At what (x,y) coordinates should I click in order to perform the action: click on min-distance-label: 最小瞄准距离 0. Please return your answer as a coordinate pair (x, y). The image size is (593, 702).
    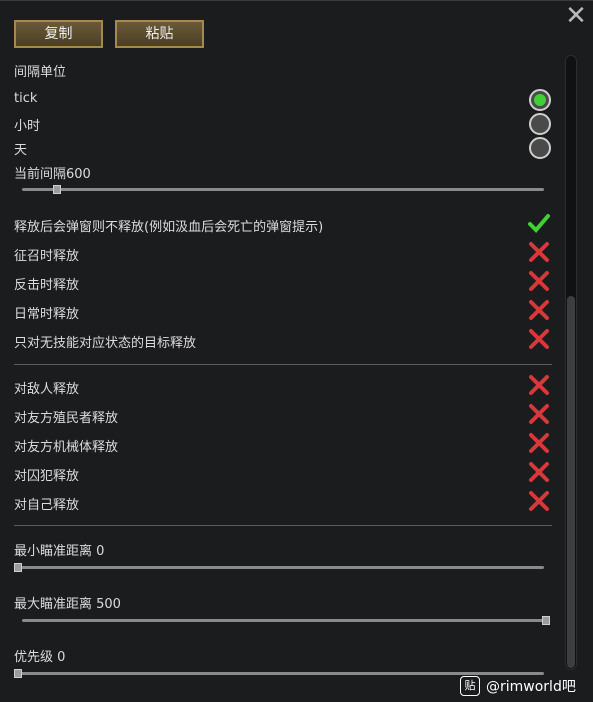
    Looking at the image, I should click on (59, 551).